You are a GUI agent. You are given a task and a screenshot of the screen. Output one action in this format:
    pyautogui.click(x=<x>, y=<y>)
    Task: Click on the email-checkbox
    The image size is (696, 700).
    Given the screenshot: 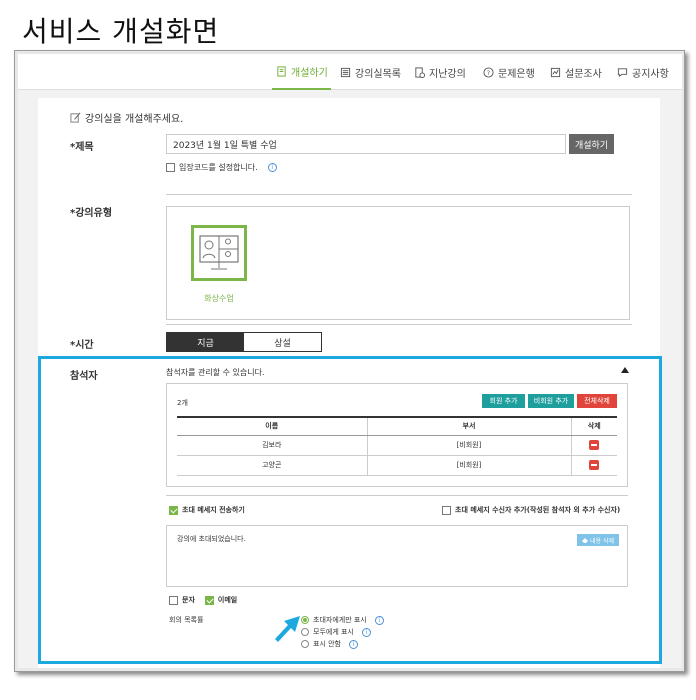 What is the action you would take?
    pyautogui.click(x=209, y=600)
    